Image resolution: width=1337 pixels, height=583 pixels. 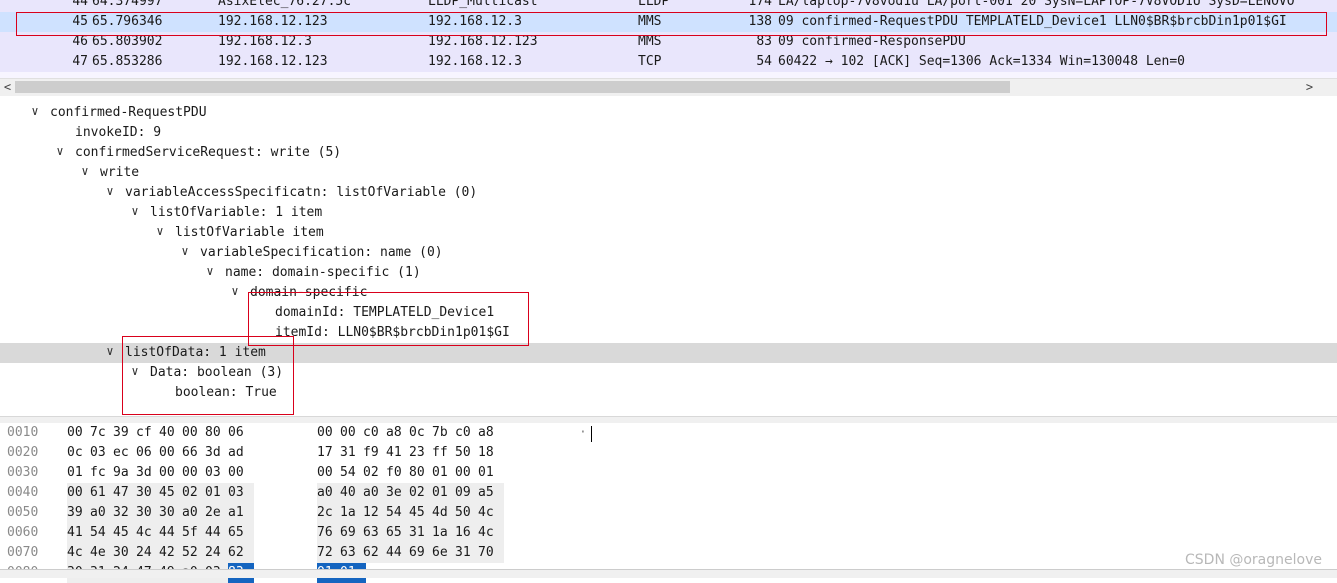 I want to click on tree-node: ∨ name: domain-specific (1), so click(x=668, y=273).